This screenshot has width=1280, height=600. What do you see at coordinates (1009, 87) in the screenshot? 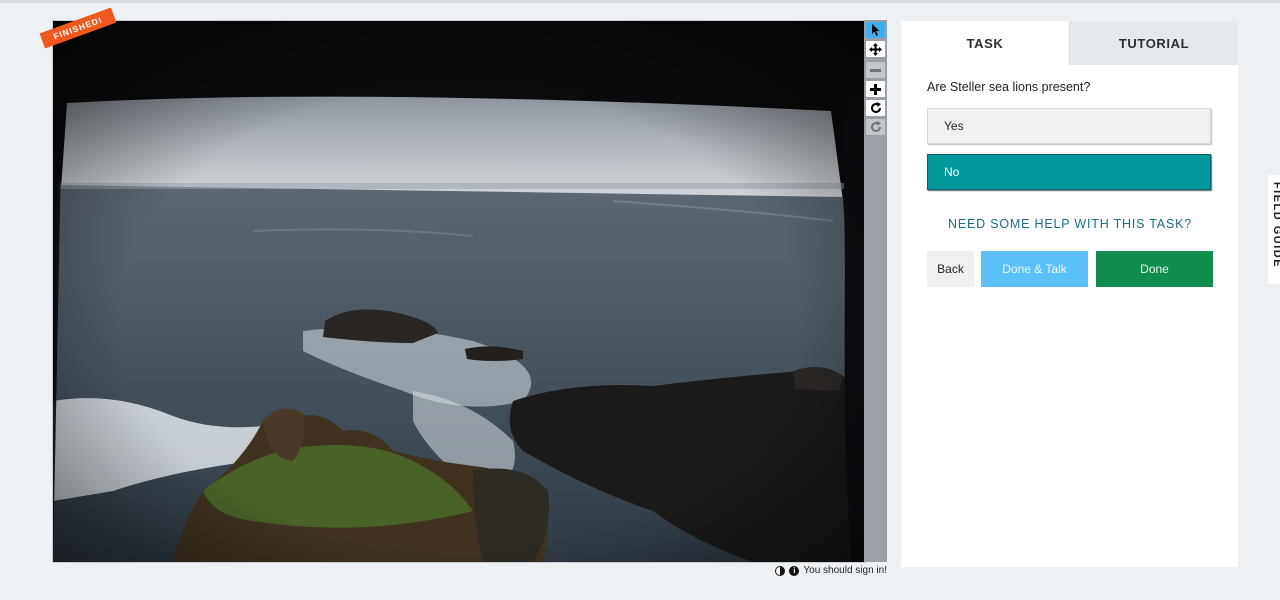
I see `task-question: Are Steller sea lions present?` at bounding box center [1009, 87].